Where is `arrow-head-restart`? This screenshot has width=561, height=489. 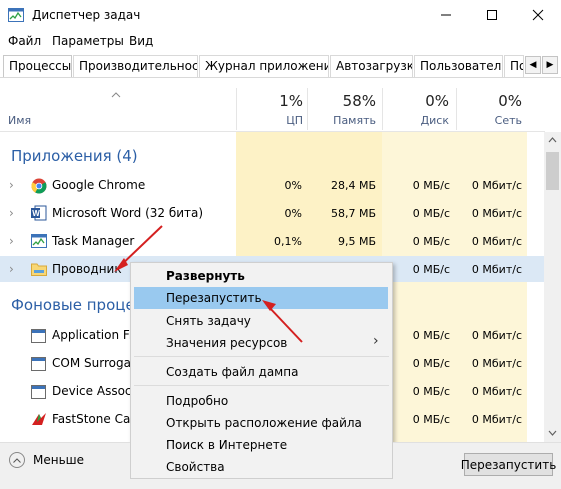
arrow-head-restart is located at coordinates (269, 305).